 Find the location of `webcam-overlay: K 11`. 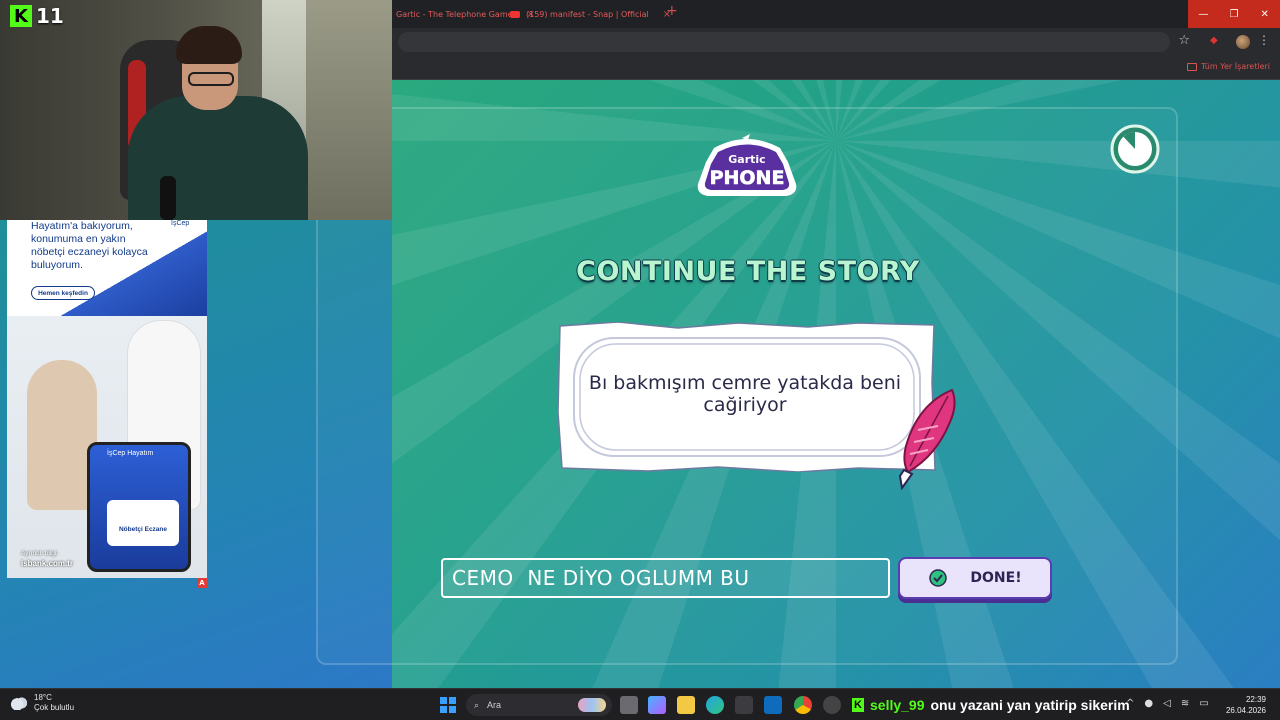

webcam-overlay: K 11 is located at coordinates (196, 110).